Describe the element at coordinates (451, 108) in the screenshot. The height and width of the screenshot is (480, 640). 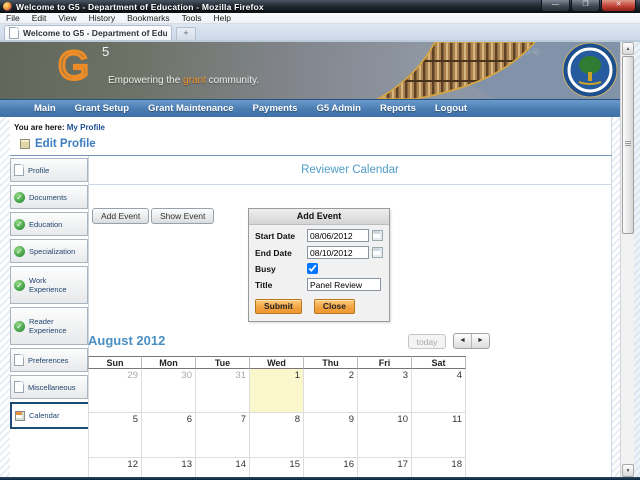
I see `nav-logout: Logout` at that location.